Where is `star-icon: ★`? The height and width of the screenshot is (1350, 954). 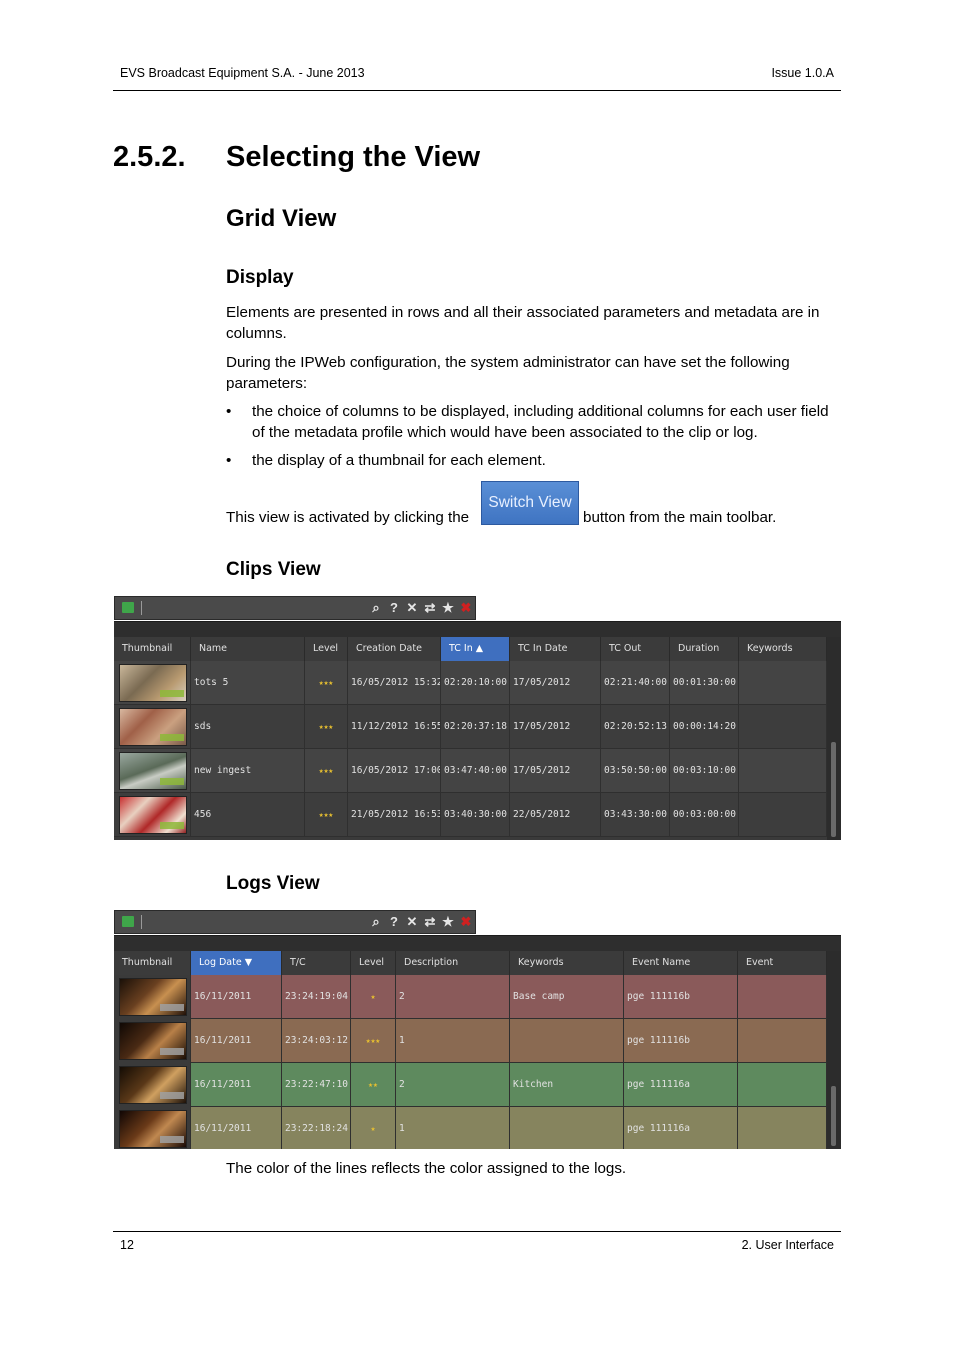
star-icon: ★ is located at coordinates (448, 921).